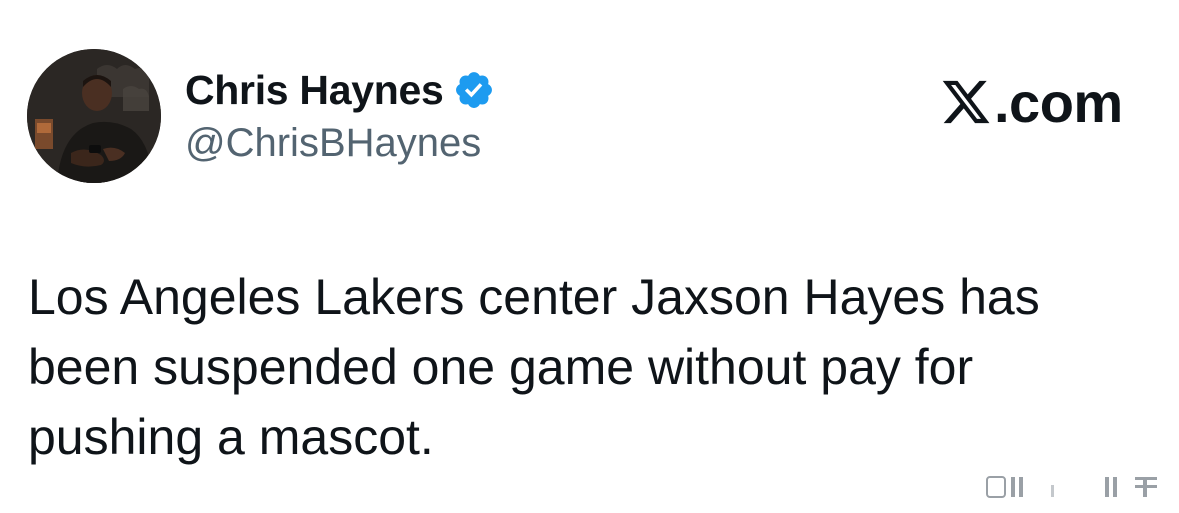 This screenshot has height=513, width=1179. I want to click on watermark-icon, so click(1071, 487).